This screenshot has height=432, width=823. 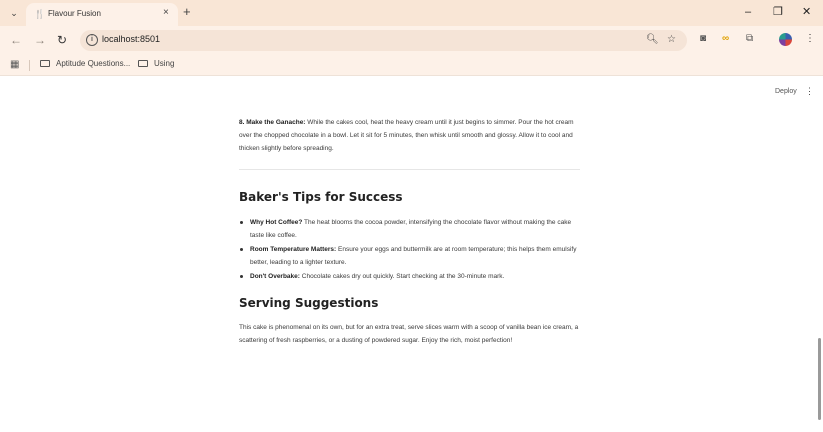 What do you see at coordinates (703, 39) in the screenshot?
I see `camera-icon: ◙` at bounding box center [703, 39].